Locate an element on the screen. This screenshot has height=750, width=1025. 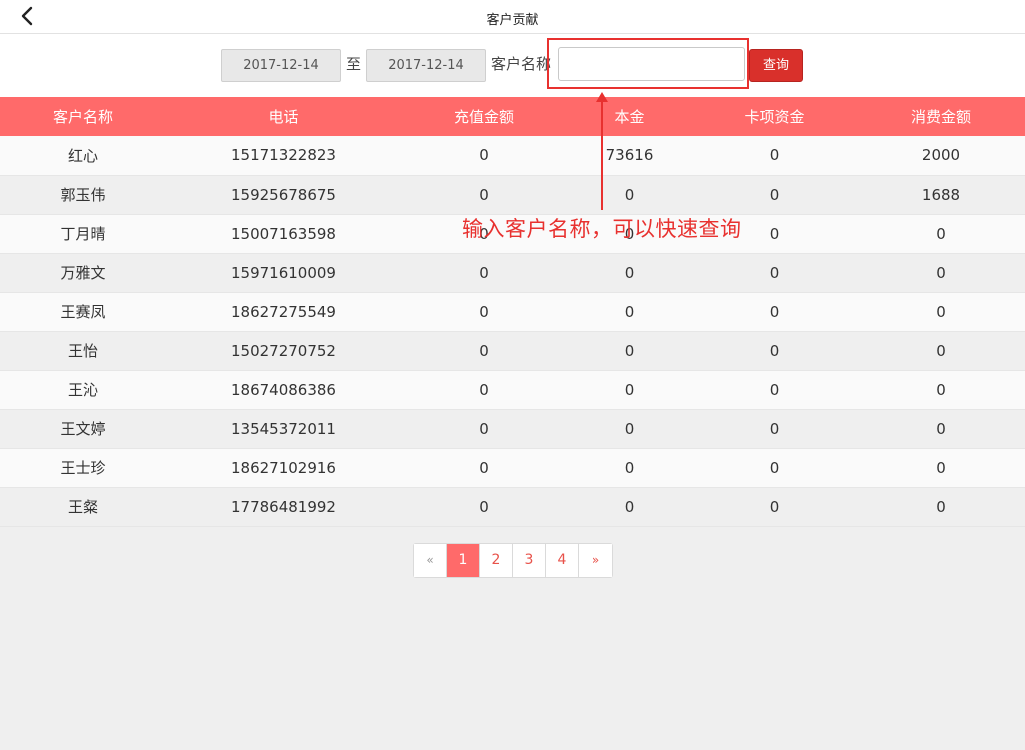
cell-consumption: 2000 is located at coordinates (941, 156).